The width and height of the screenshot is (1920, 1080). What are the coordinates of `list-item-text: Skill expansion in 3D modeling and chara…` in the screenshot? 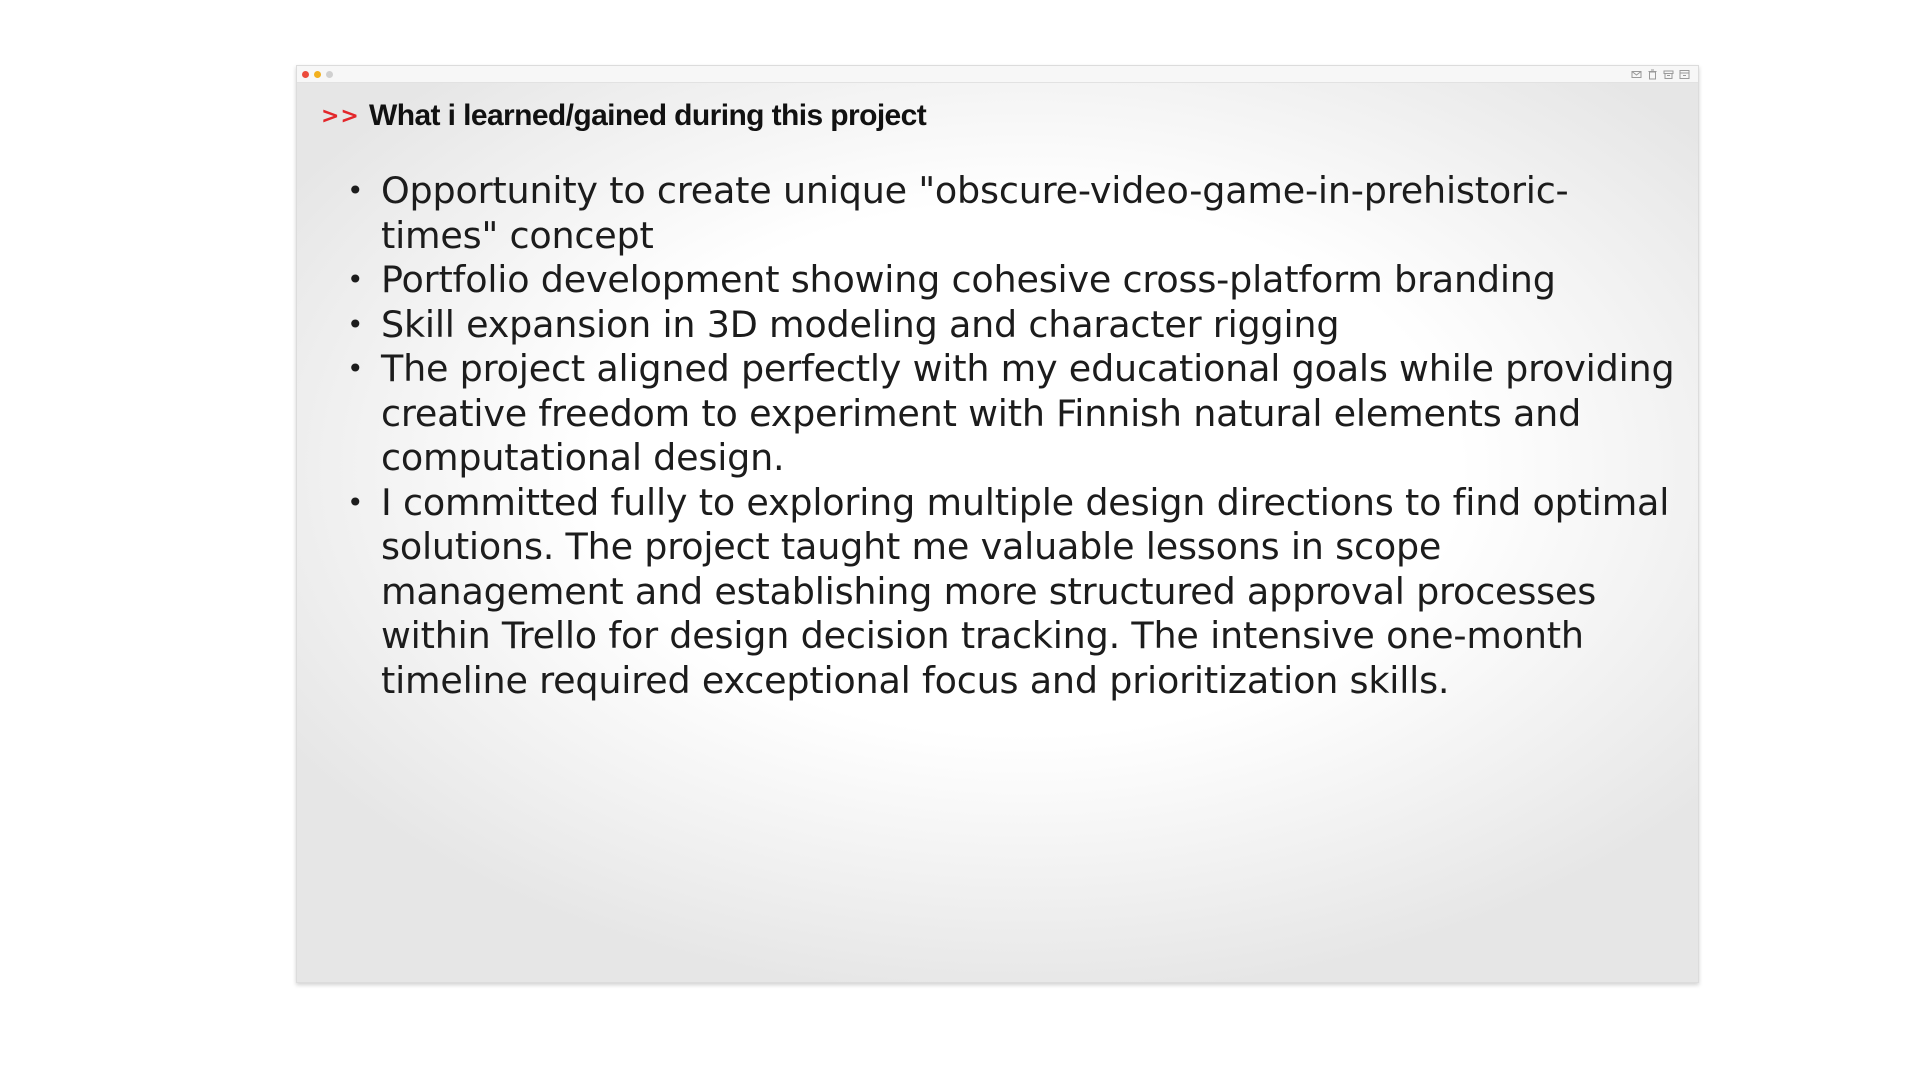 It's located at (860, 324).